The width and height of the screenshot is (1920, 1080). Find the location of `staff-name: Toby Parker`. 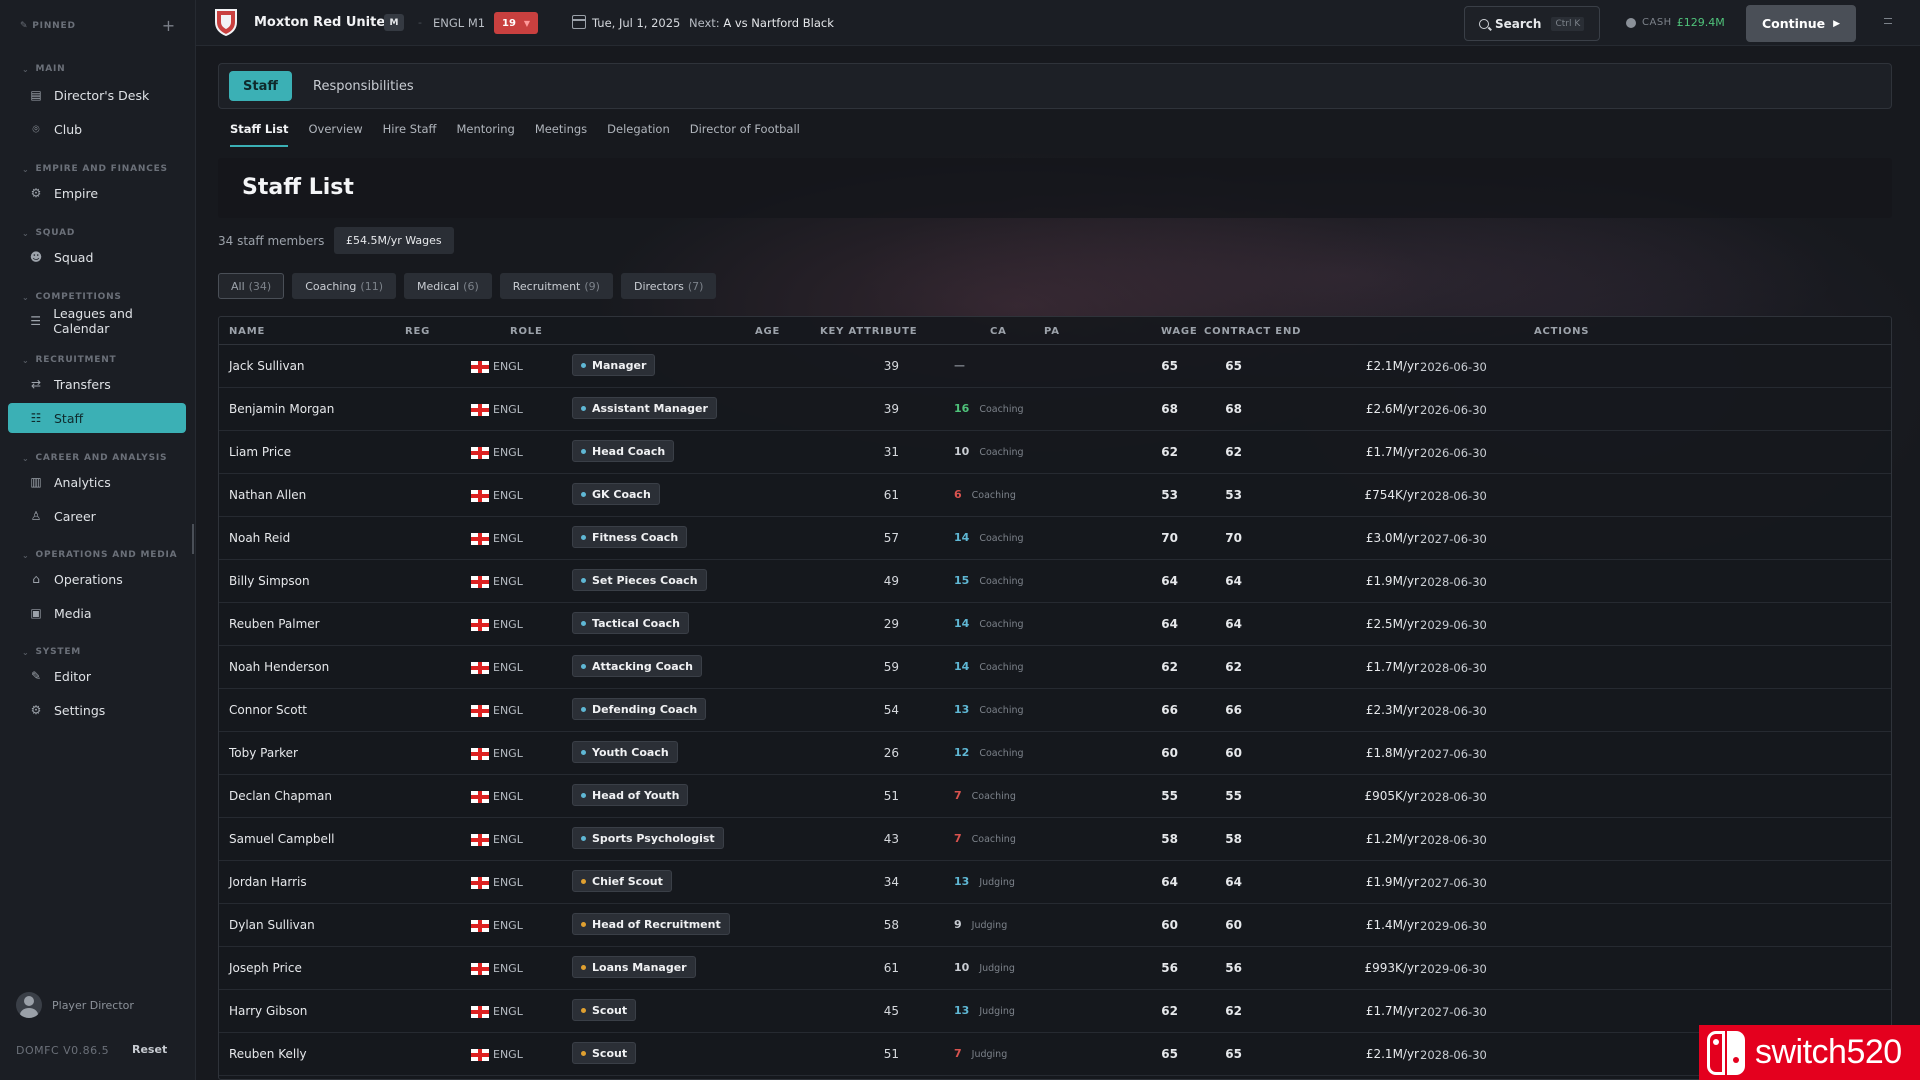

staff-name: Toby Parker is located at coordinates (263, 753).